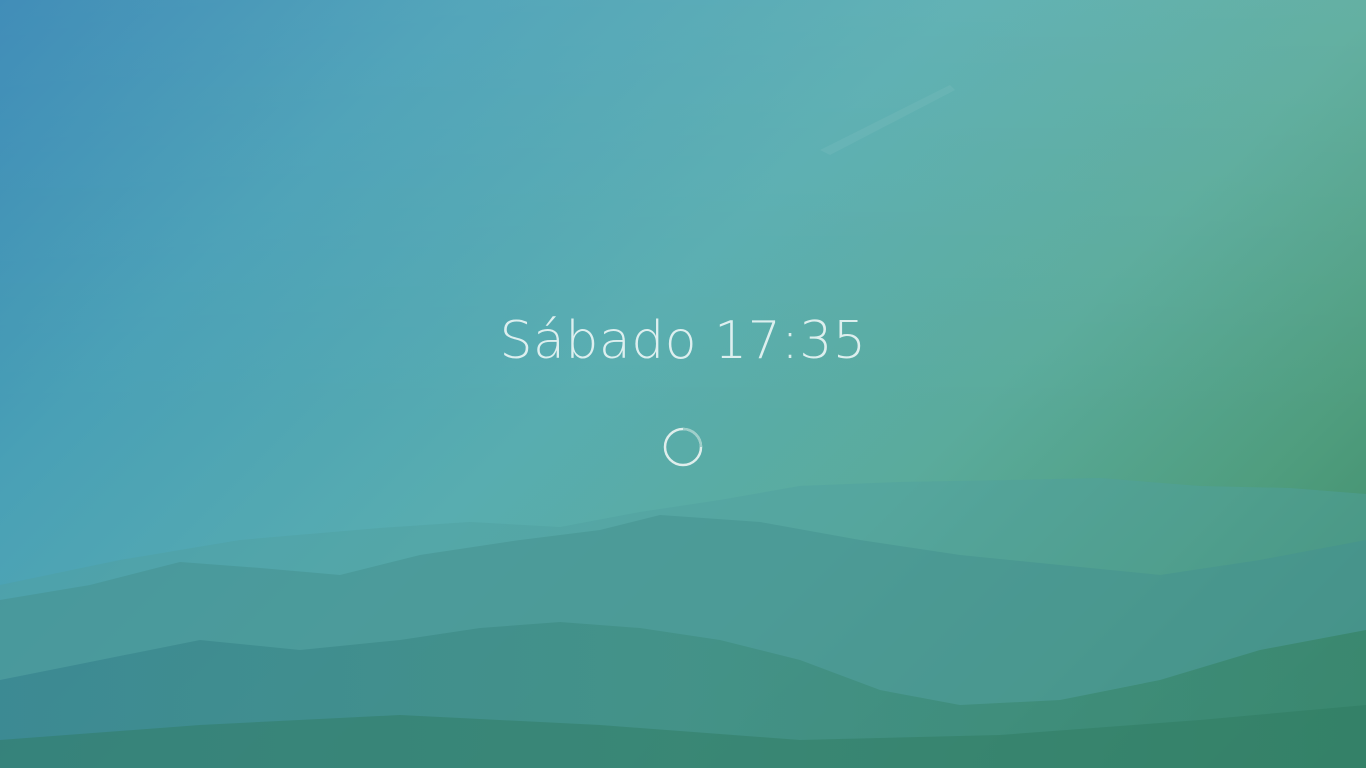  Describe the element at coordinates (683, 447) in the screenshot. I see `loading-spinner-icon` at that location.